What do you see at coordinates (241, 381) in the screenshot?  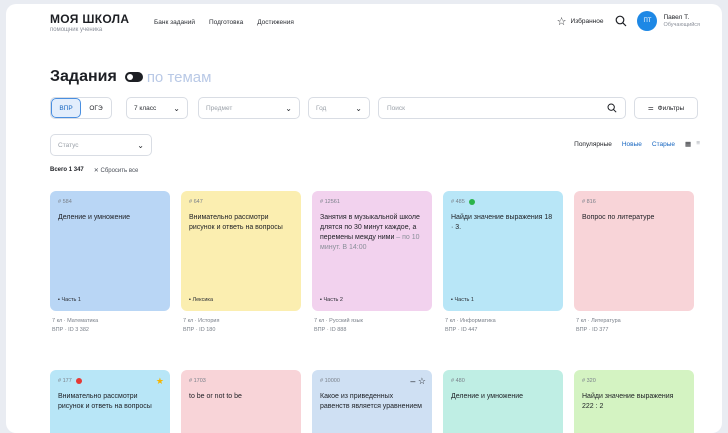 I see `task-card-meta: # 1703` at bounding box center [241, 381].